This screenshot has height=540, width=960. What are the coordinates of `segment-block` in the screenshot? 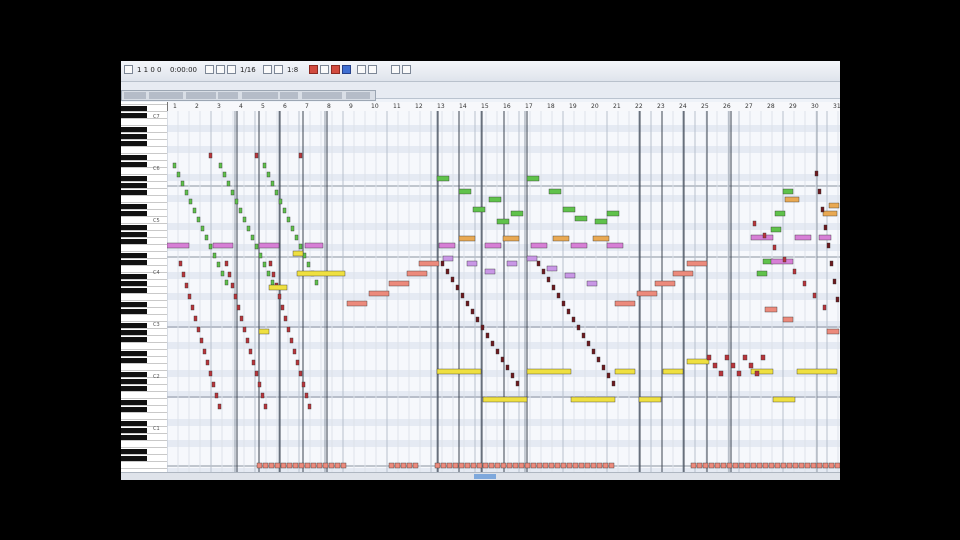 It's located at (289, 95).